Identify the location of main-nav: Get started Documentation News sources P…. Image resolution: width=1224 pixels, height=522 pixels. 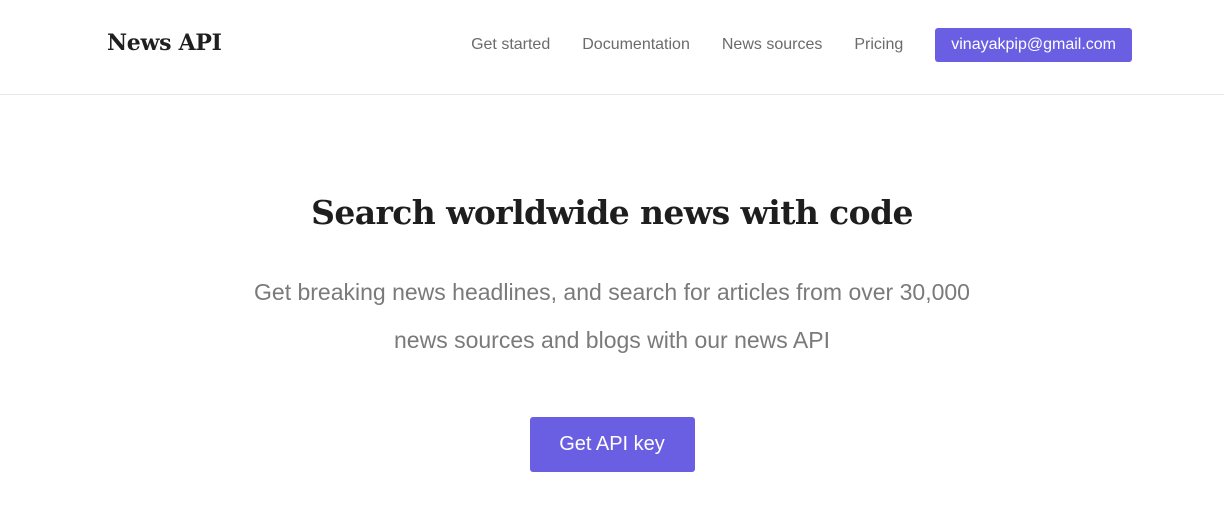
(801, 45).